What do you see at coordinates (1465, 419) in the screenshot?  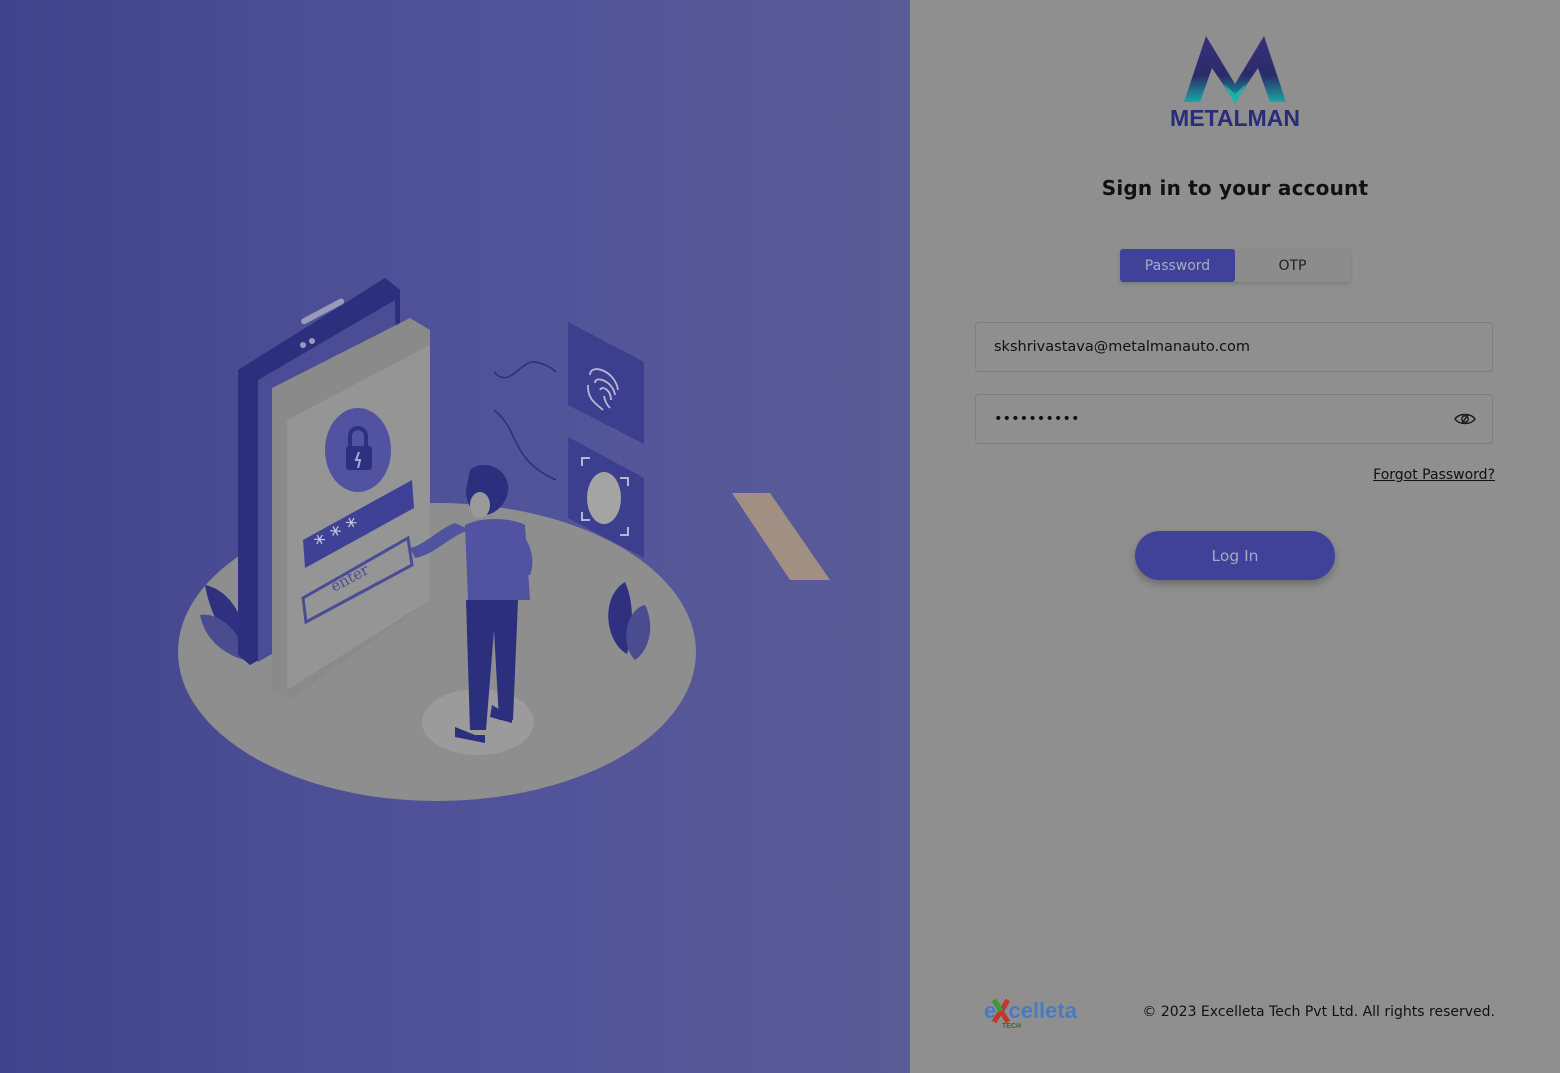 I see `eye-icon` at bounding box center [1465, 419].